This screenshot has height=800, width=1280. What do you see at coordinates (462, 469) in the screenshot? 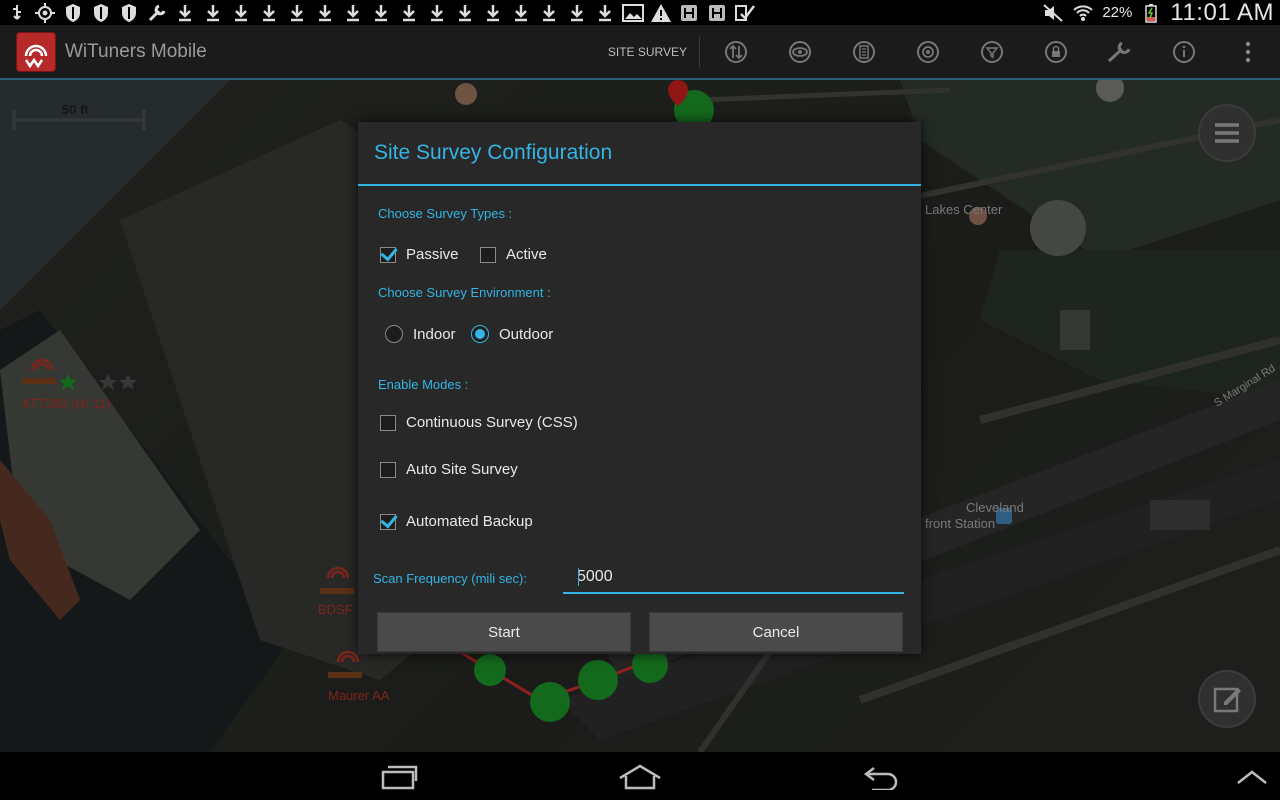
I see `auto-site-survey-label: Auto Site Survey` at bounding box center [462, 469].